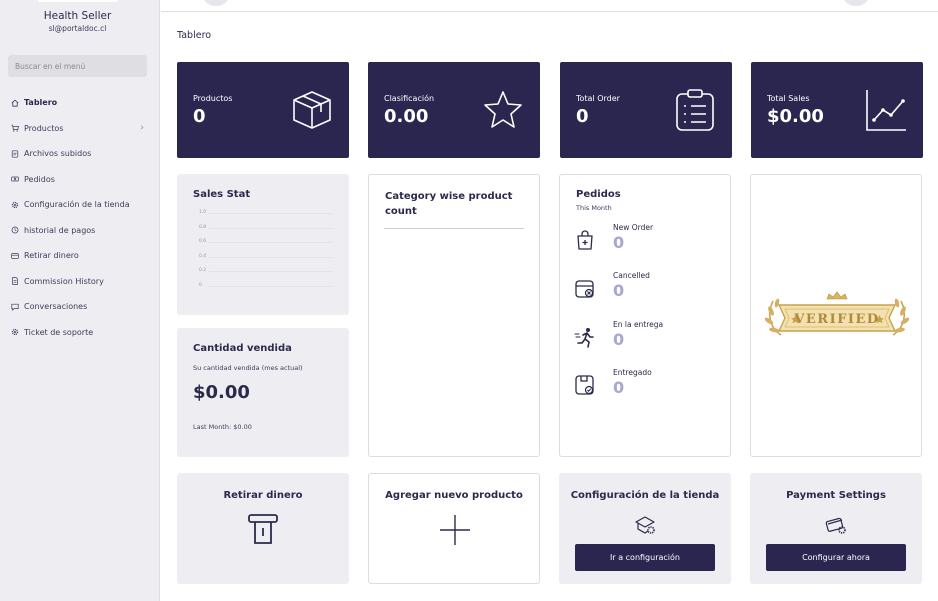  I want to click on divider, so click(454, 228).